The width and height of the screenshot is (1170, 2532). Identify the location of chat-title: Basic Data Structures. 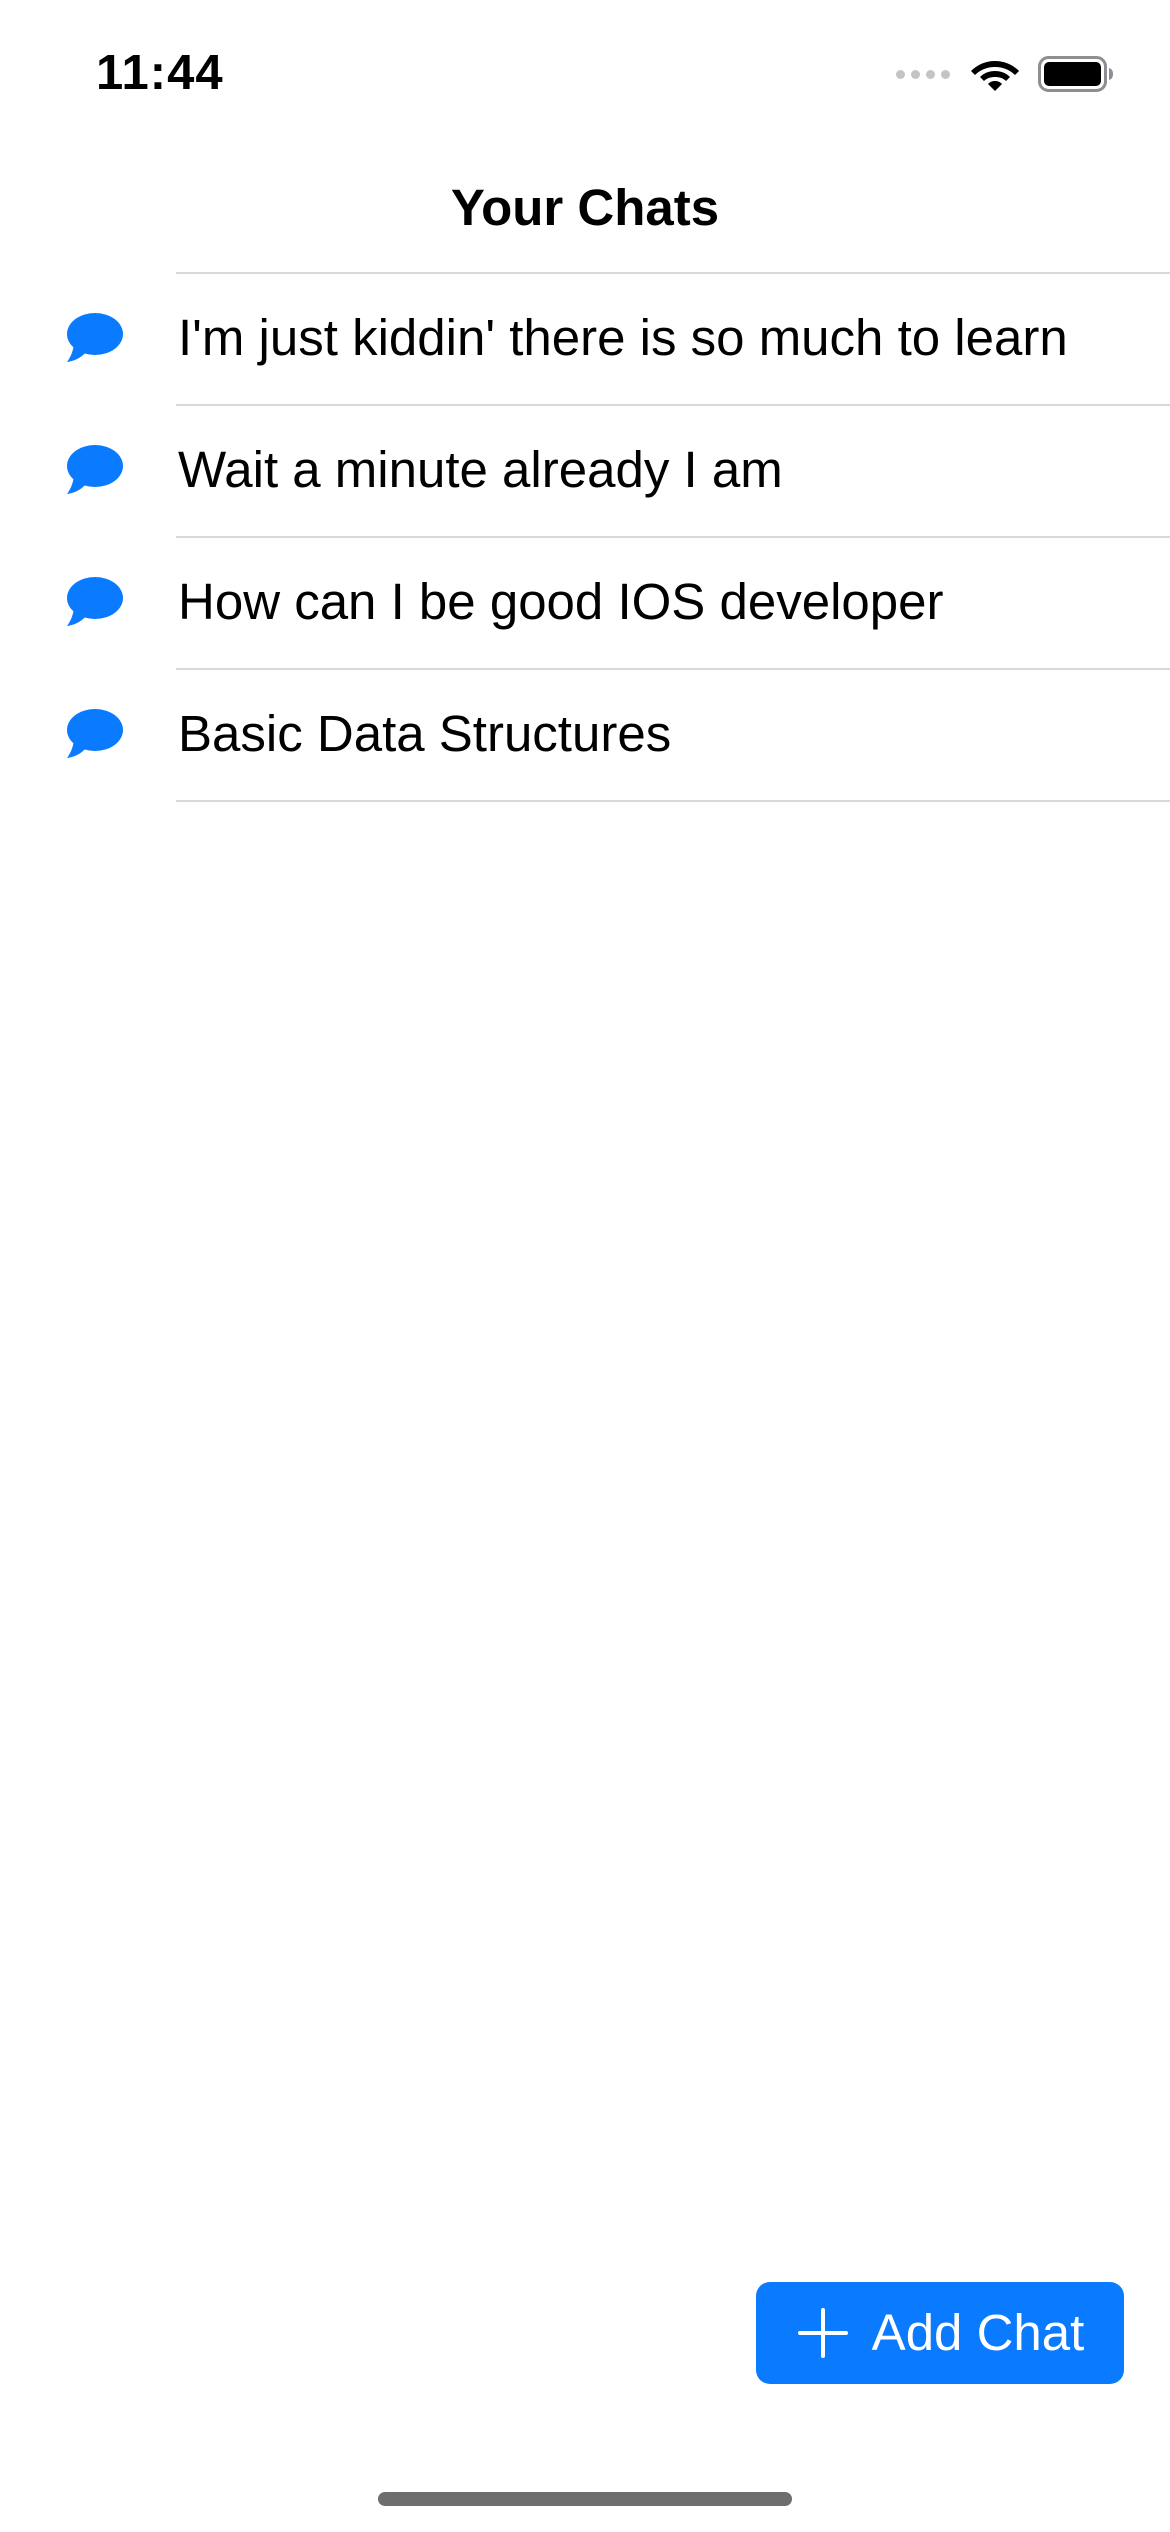
(425, 733).